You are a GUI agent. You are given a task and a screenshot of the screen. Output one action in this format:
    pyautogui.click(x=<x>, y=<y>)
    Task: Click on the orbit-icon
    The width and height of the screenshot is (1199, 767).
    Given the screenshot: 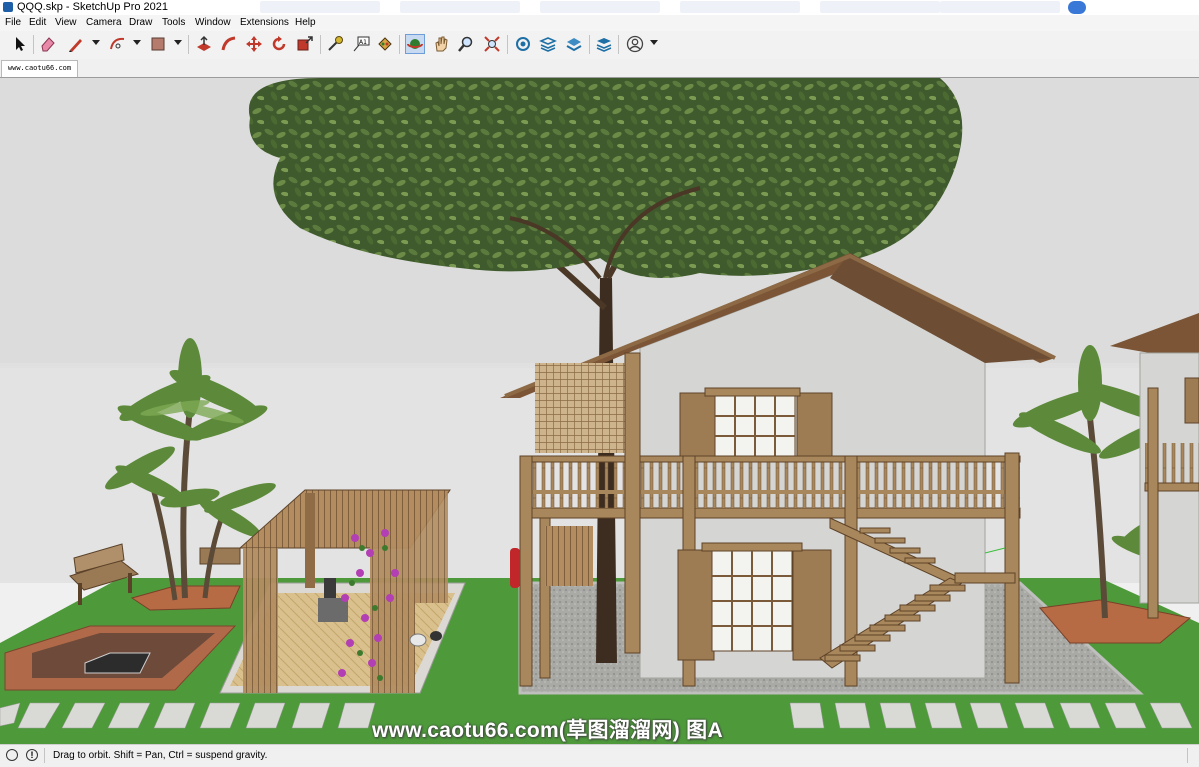 What is the action you would take?
    pyautogui.click(x=415, y=44)
    